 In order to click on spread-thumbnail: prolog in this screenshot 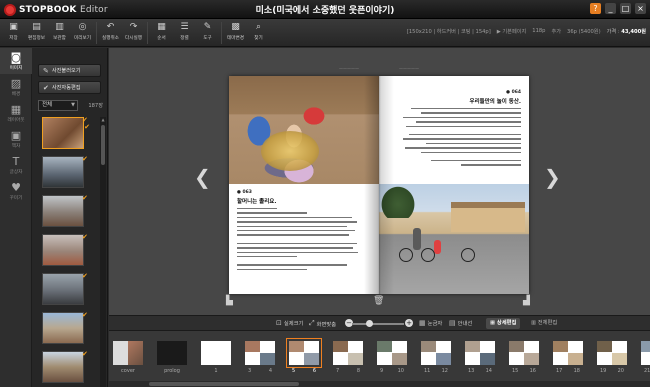, I will do `click(172, 357)`.